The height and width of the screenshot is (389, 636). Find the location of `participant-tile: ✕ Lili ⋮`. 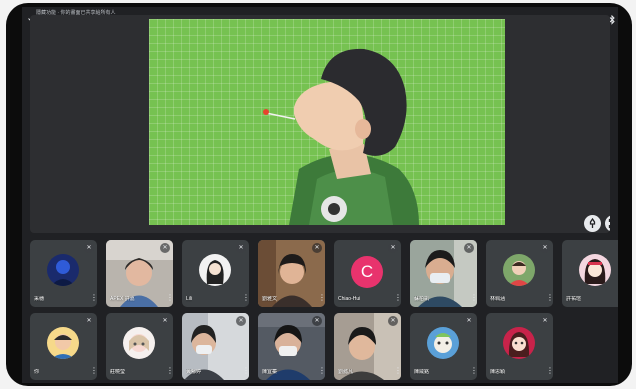

participant-tile: ✕ Lili ⋮ is located at coordinates (215, 273).